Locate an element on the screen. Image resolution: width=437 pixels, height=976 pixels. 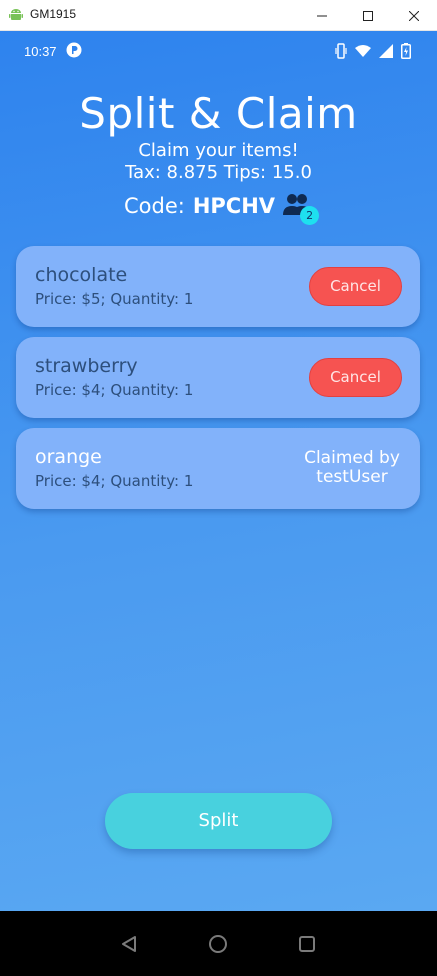
item-name: strawberry is located at coordinates (86, 366).